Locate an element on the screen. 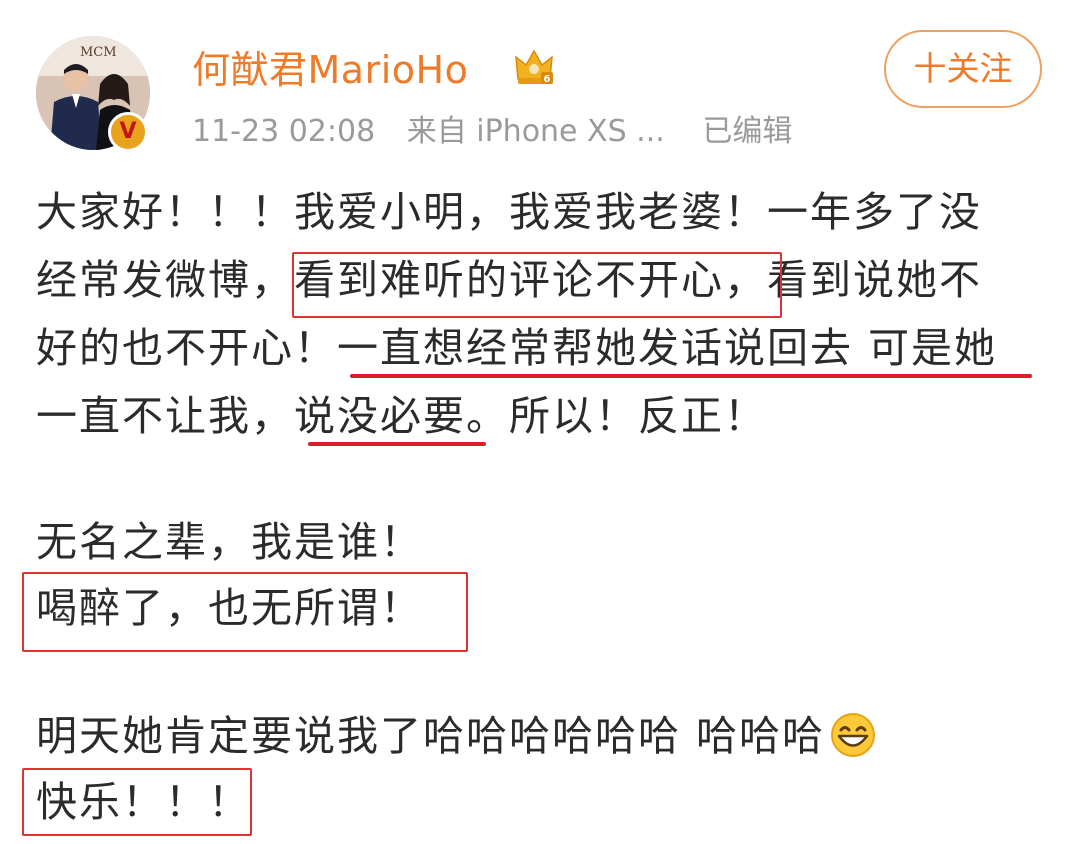 The width and height of the screenshot is (1078, 844). svg-text: MCM is located at coordinates (98, 52).